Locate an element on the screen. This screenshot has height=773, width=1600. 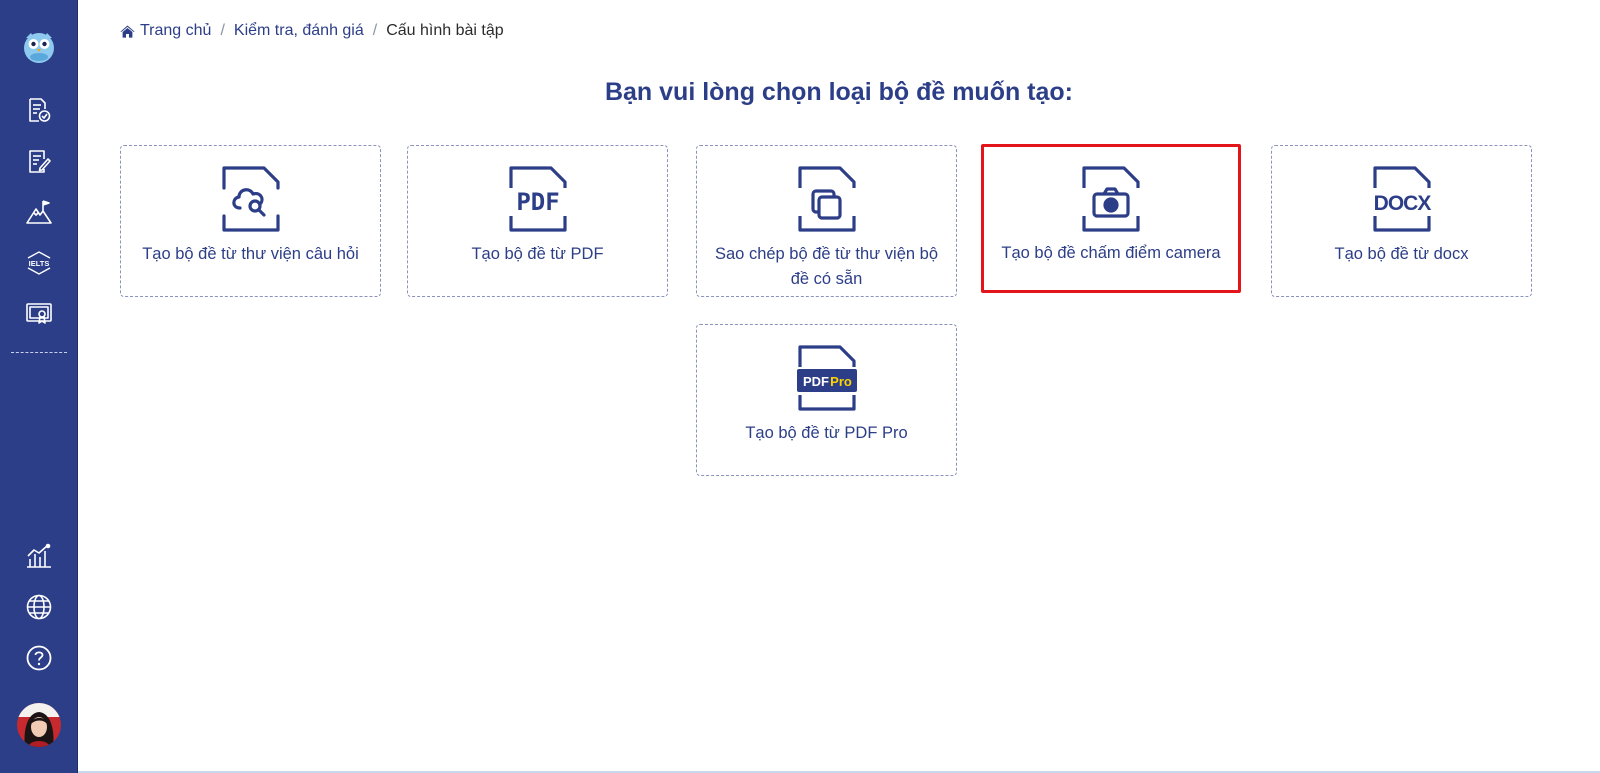
pdf-pro-file-icon: PDF Pro is located at coordinates (826, 378).